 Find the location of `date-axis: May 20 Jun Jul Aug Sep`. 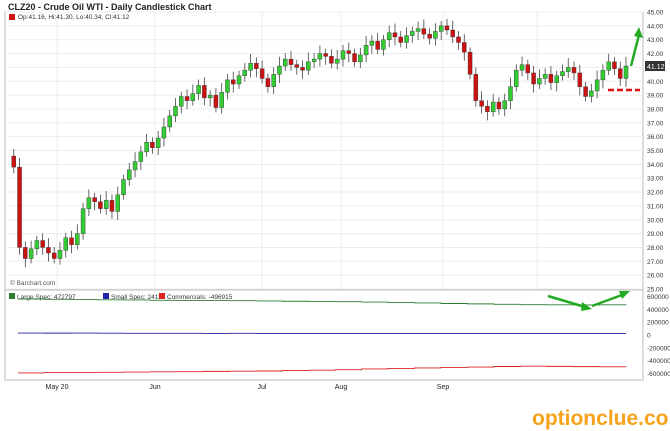

date-axis: May 20 Jun Jul Aug Sep is located at coordinates (248, 387).